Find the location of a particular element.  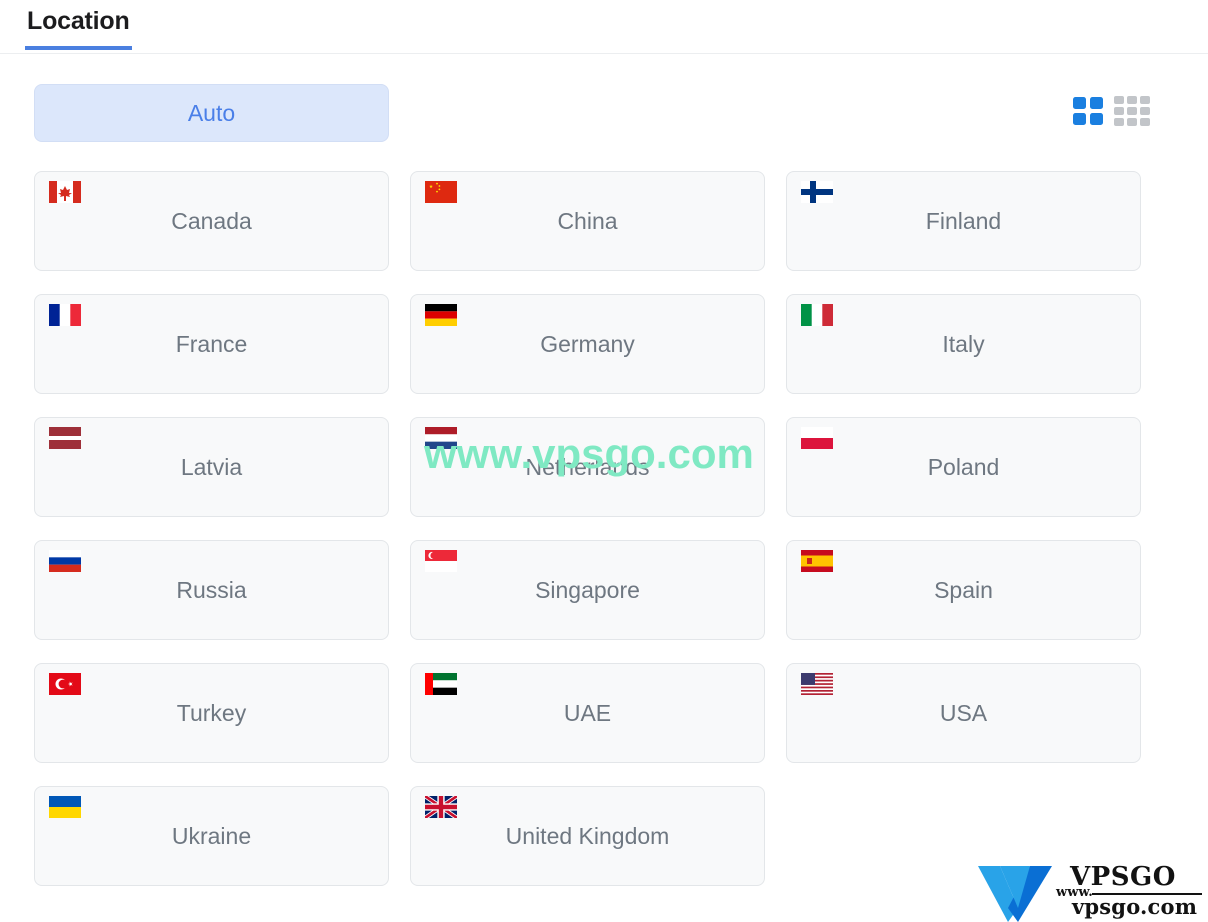

country-name-label: UAE is located at coordinates (587, 713).